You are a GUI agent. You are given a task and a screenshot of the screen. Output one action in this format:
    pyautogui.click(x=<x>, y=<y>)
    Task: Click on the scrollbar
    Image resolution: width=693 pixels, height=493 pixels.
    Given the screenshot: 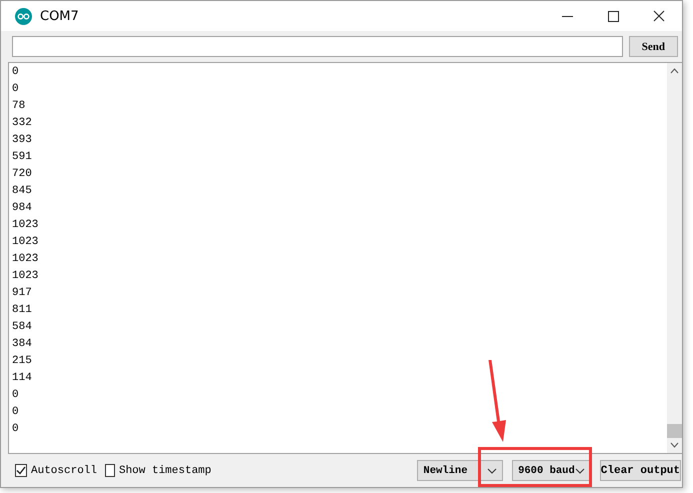 What is the action you would take?
    pyautogui.click(x=674, y=258)
    